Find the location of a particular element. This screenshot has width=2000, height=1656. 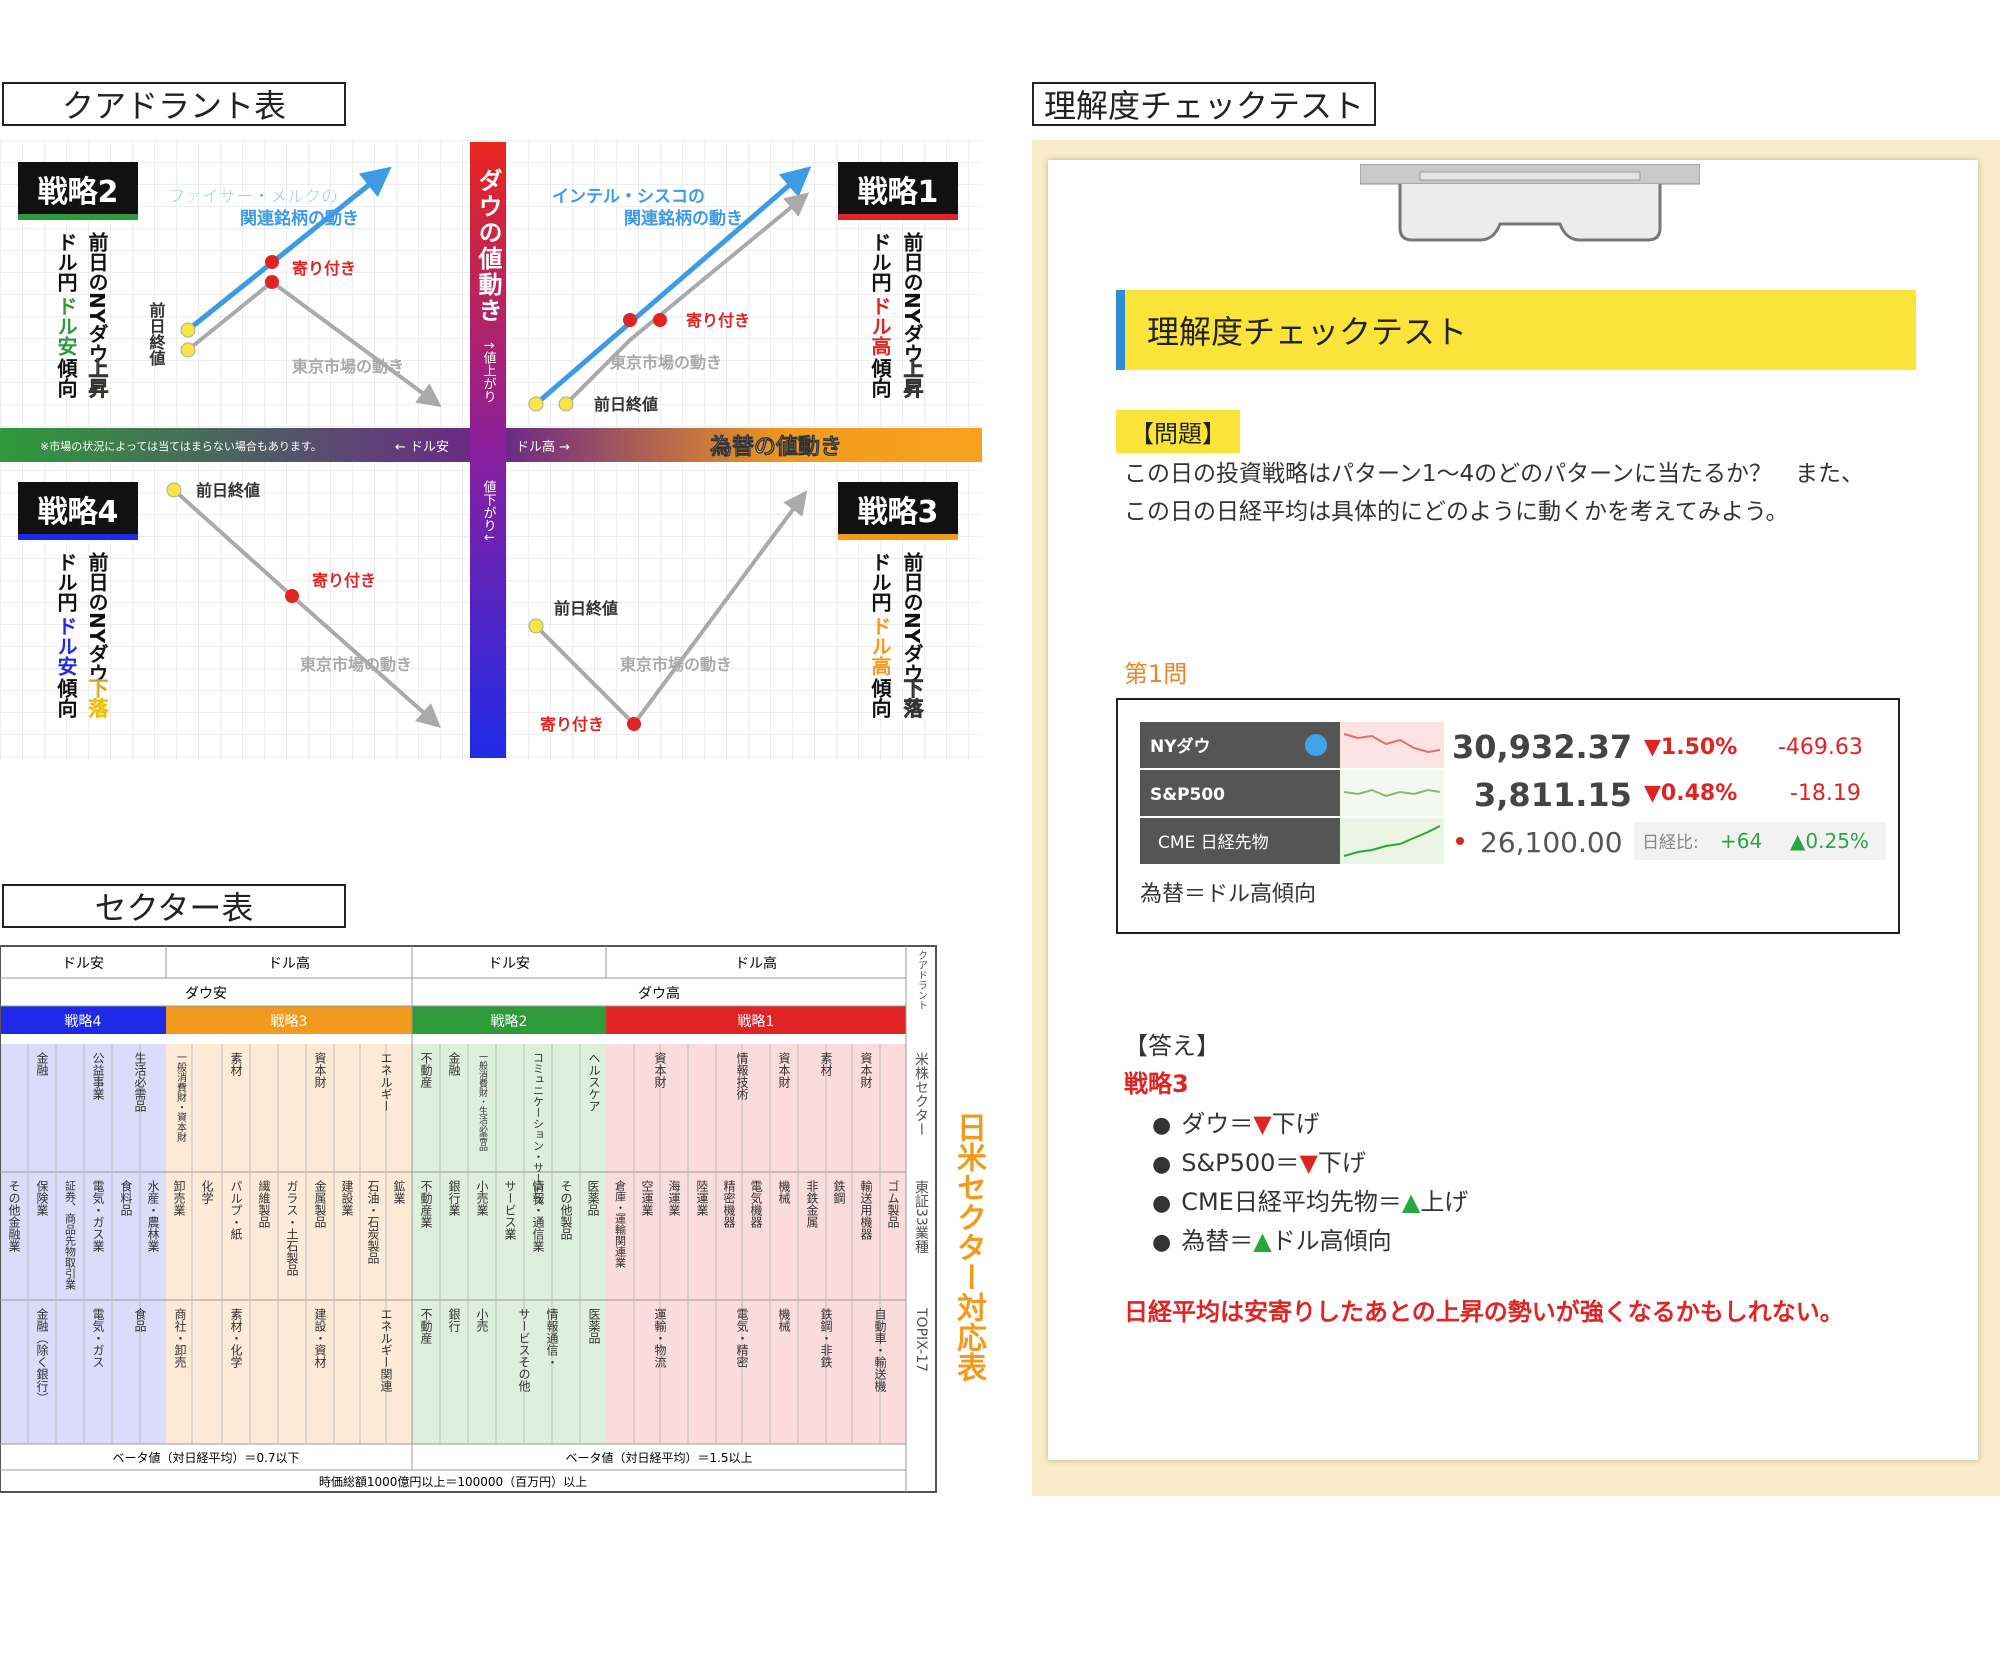

topix17-9: 銀行 is located at coordinates (454, 1320).